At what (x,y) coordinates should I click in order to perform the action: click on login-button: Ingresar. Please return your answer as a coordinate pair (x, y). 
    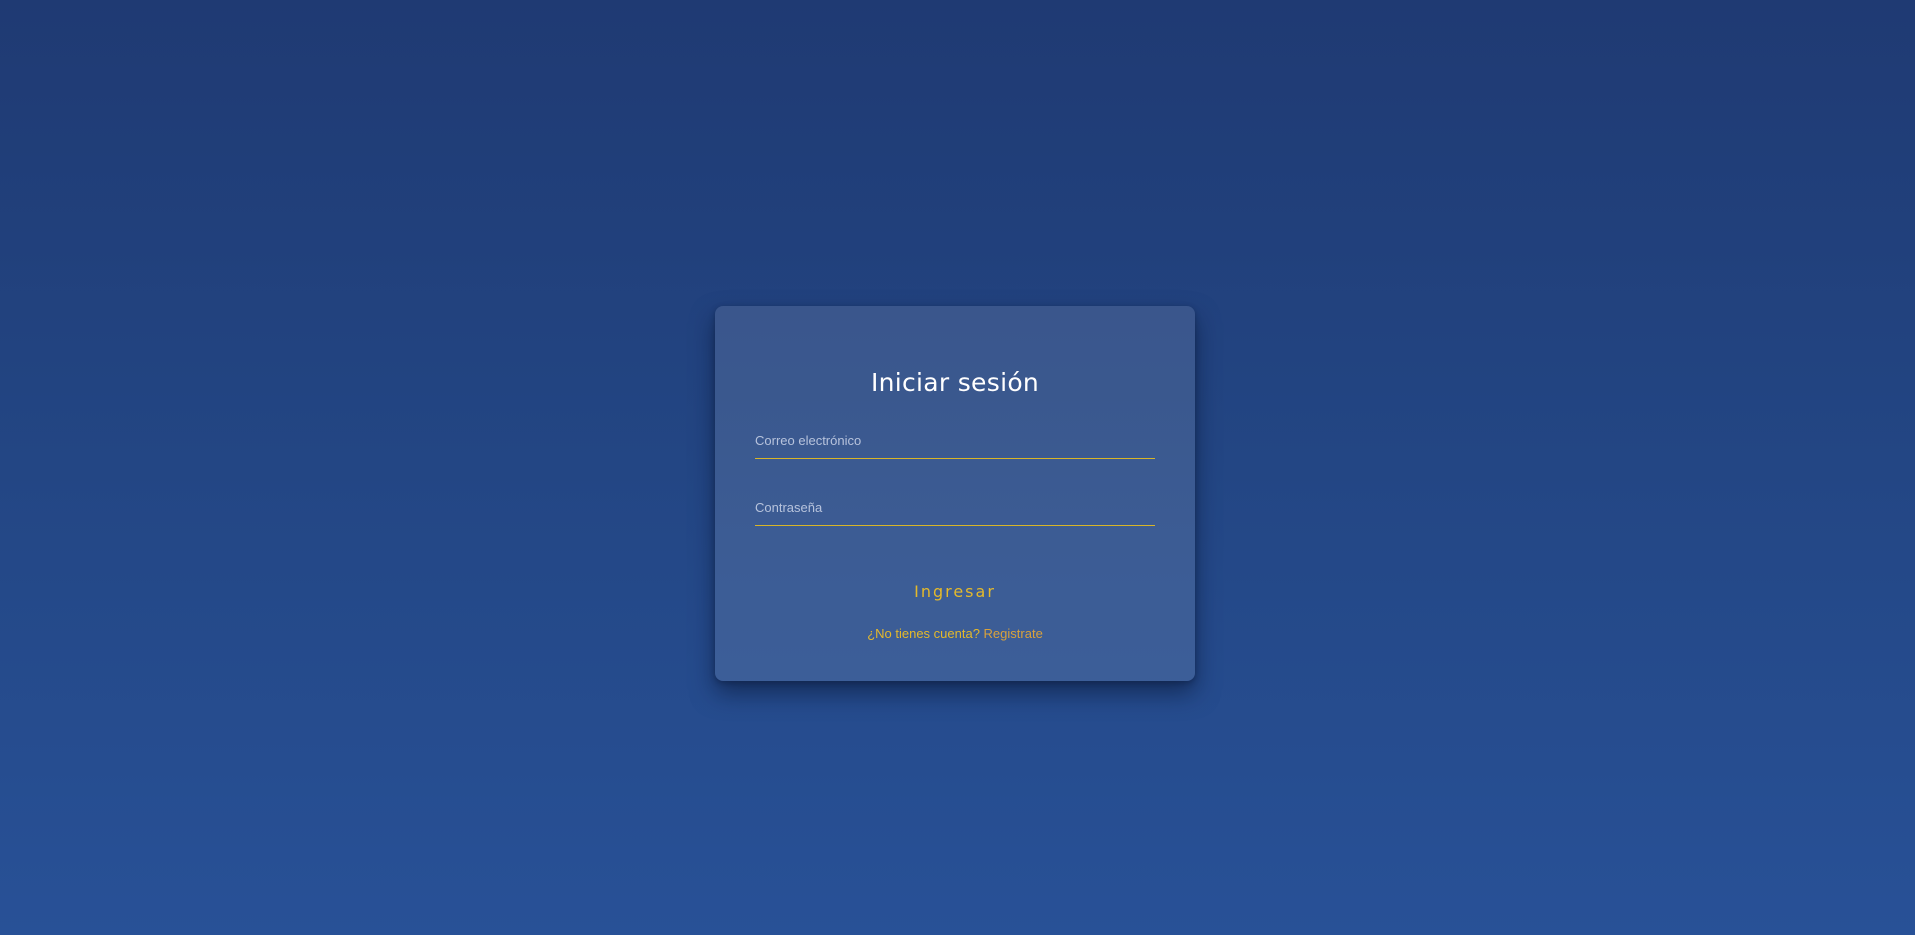
    Looking at the image, I should click on (955, 591).